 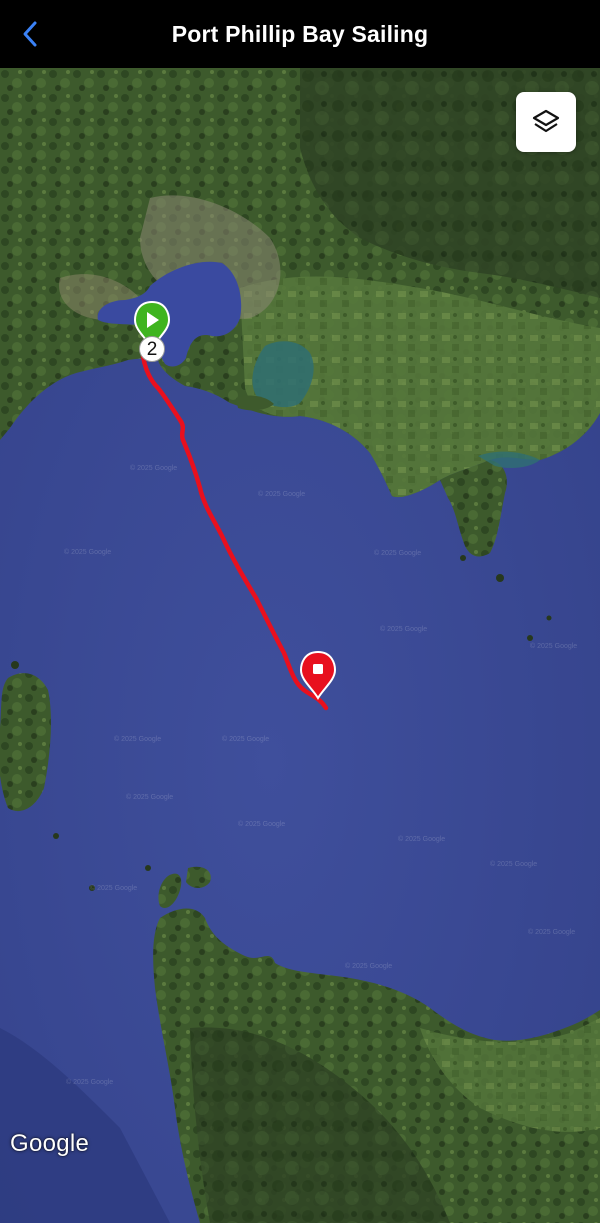 I want to click on page-title: Port Phillip Bay Sailing, so click(x=300, y=33).